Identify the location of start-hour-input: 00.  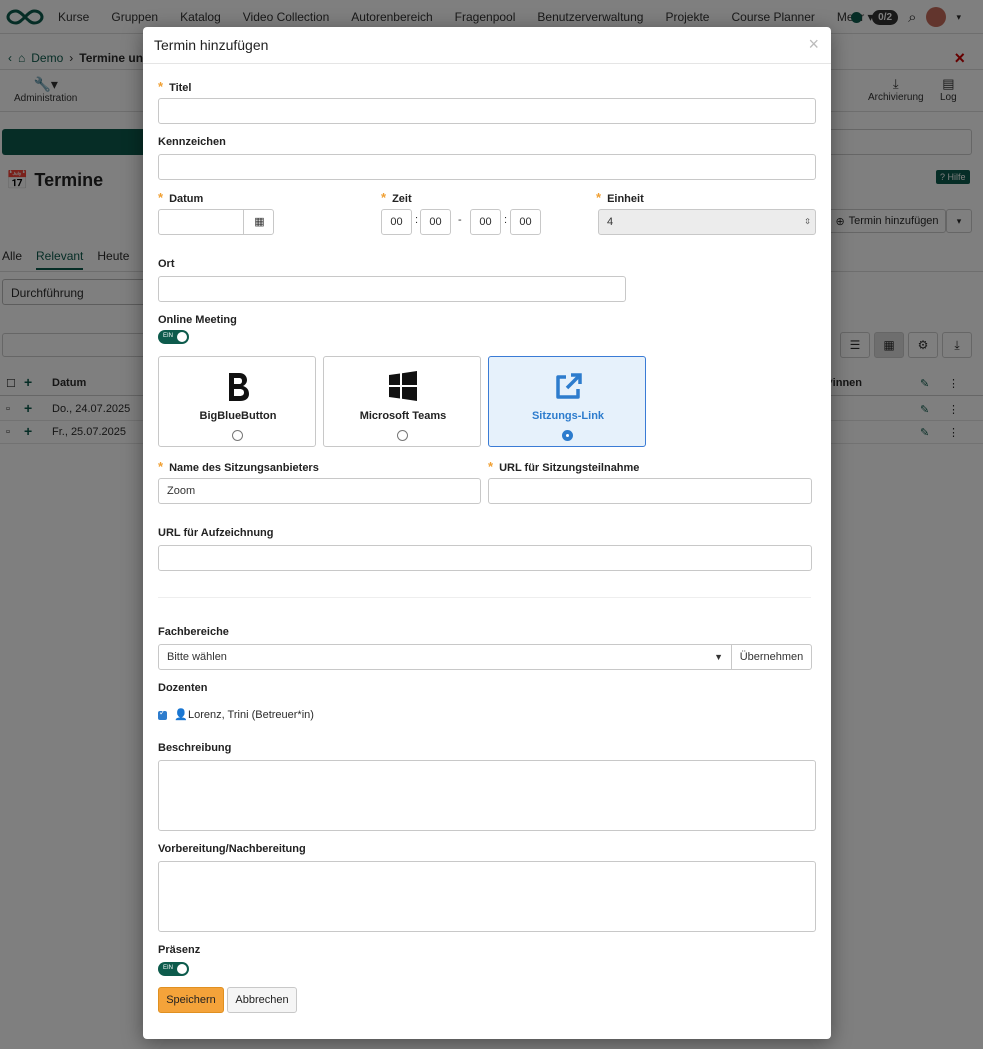
(396, 222).